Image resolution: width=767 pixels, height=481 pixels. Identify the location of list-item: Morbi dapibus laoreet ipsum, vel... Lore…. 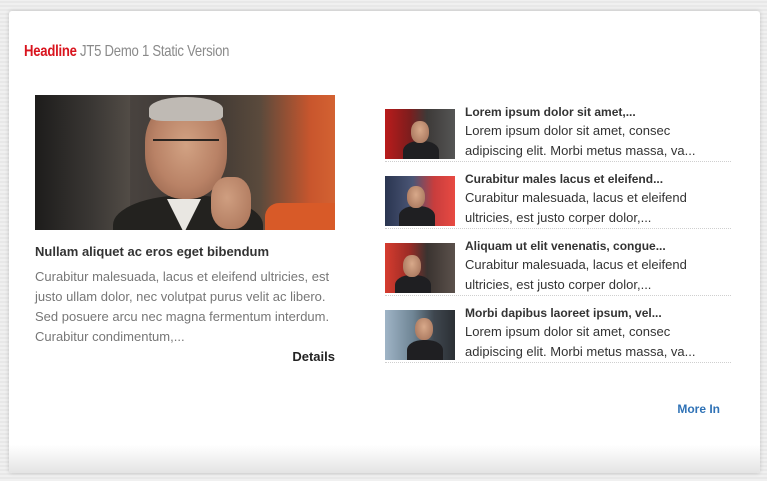
(558, 329).